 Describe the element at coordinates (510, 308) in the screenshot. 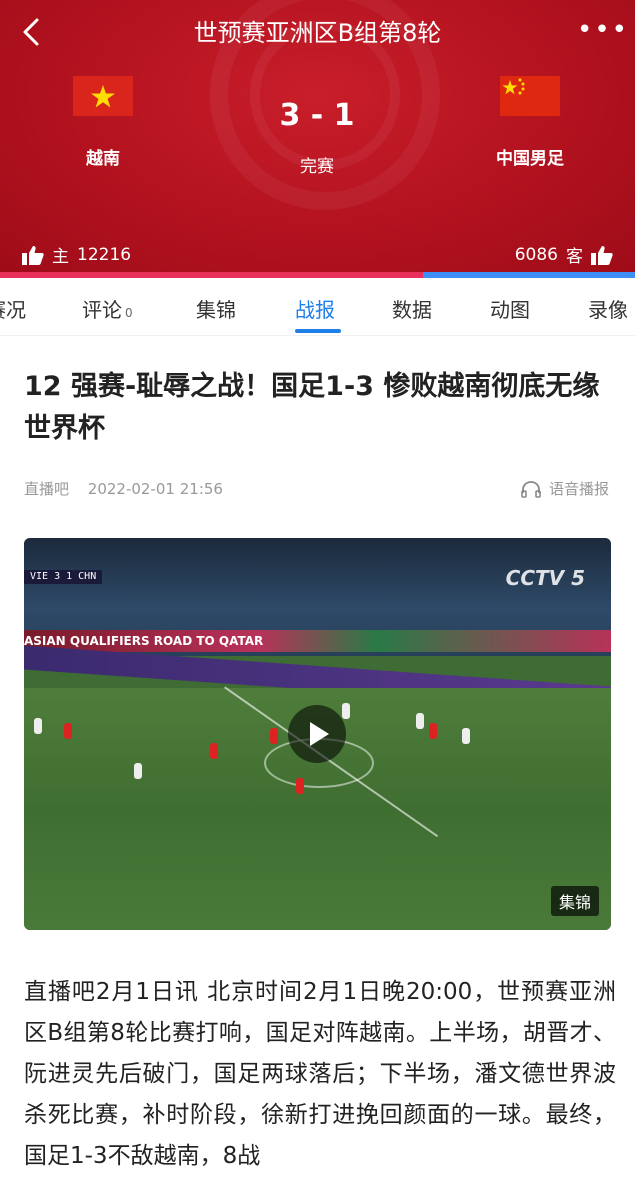

I see `tab-gifs: 动图` at that location.